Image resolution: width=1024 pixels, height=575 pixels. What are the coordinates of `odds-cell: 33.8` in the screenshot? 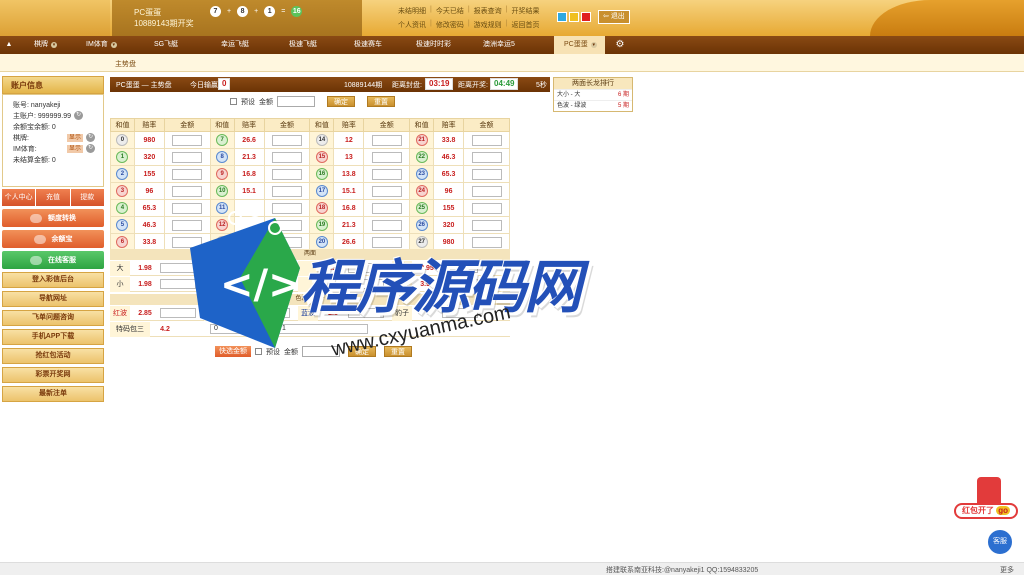 It's located at (149, 242).